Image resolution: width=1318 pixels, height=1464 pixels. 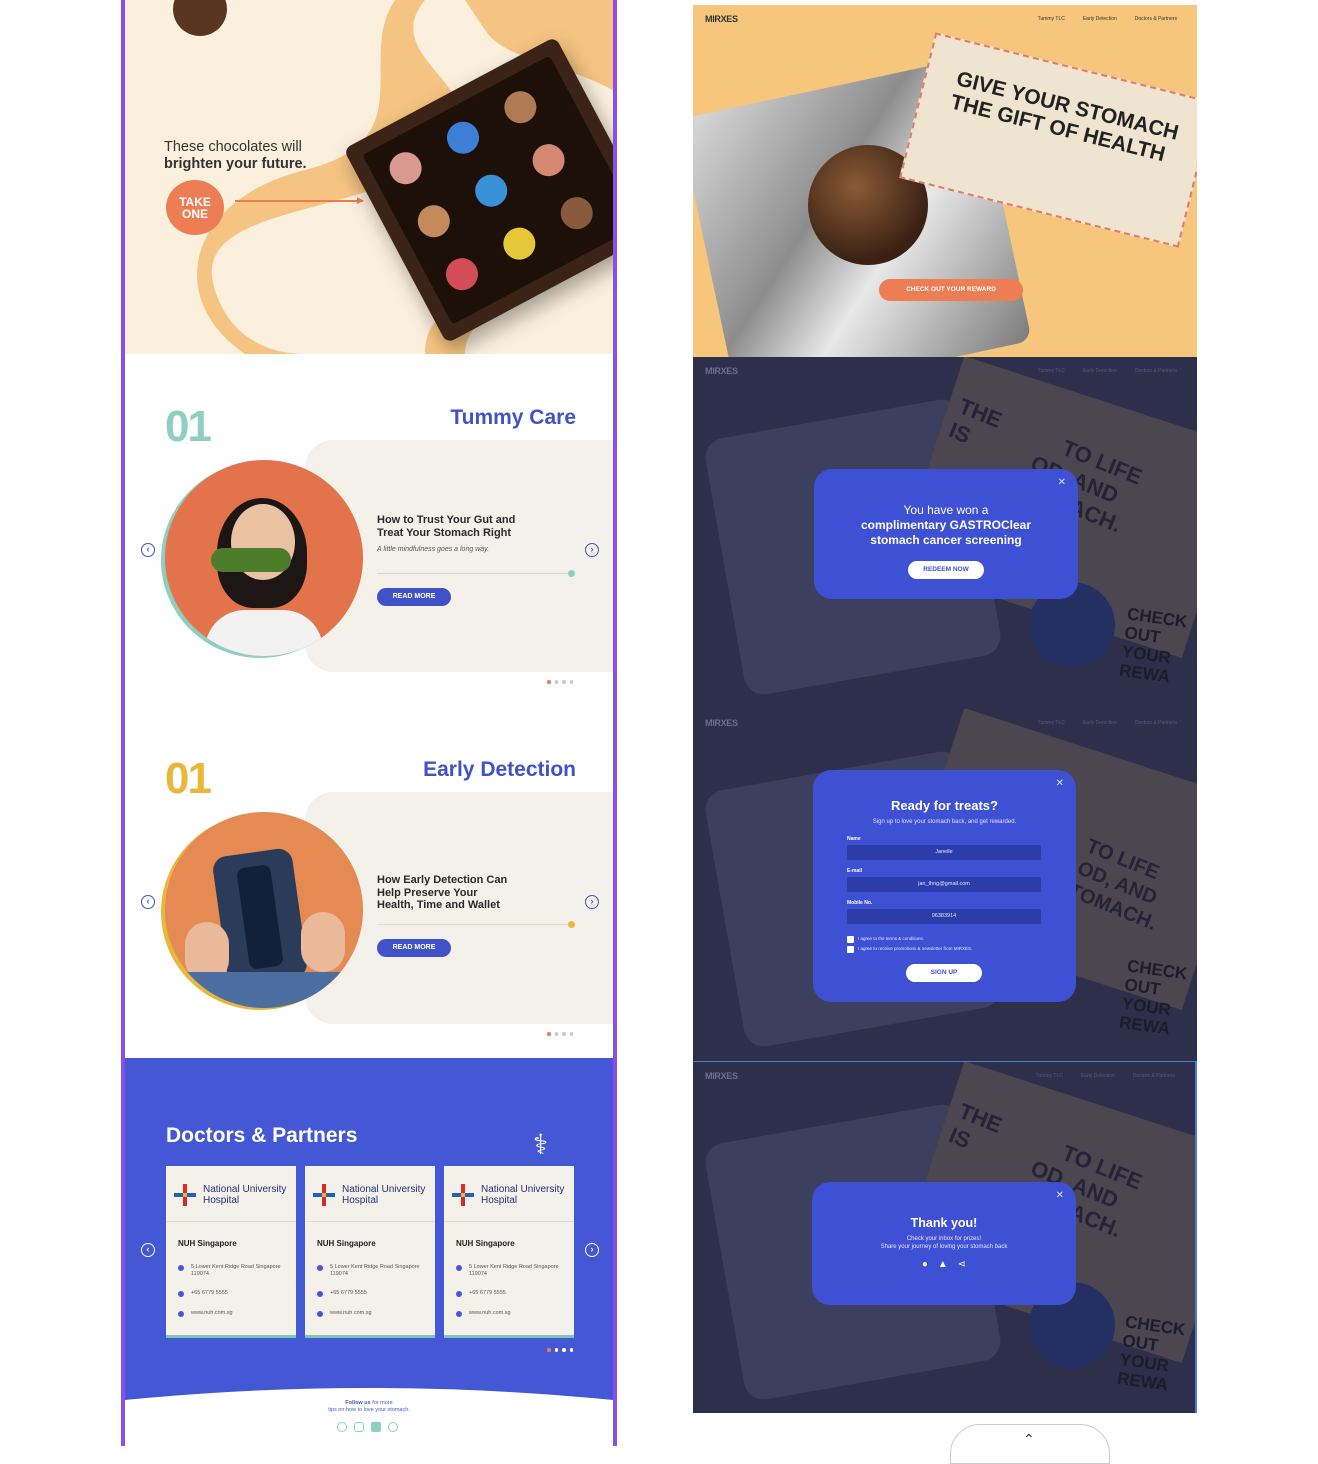 I want to click on twitter-icon: ▲, so click(x=943, y=1264).